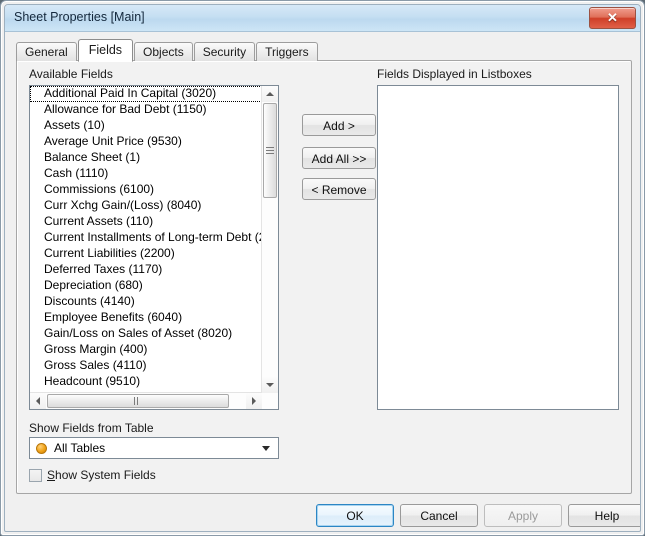 Image resolution: width=645 pixels, height=536 pixels. I want to click on remove-button: < Remove, so click(339, 189).